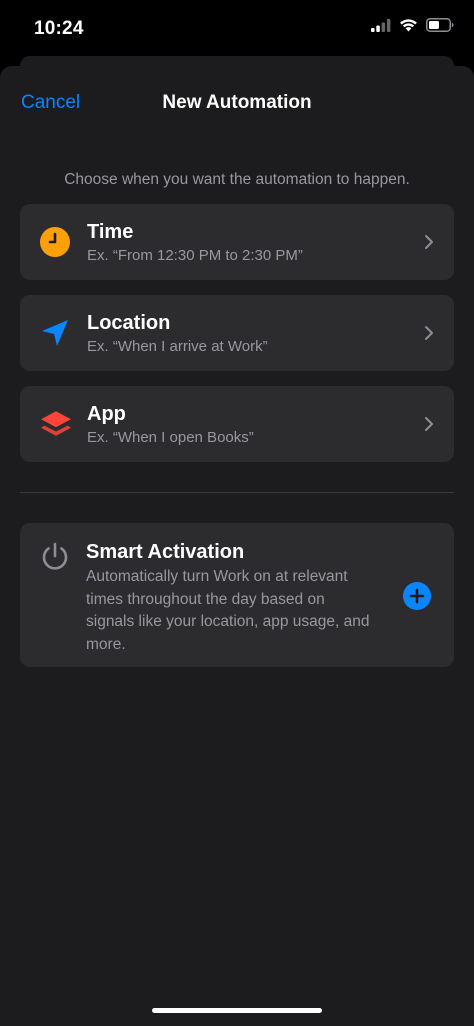 Image resolution: width=474 pixels, height=1026 pixels. Describe the element at coordinates (237, 492) in the screenshot. I see `section-divider` at that location.